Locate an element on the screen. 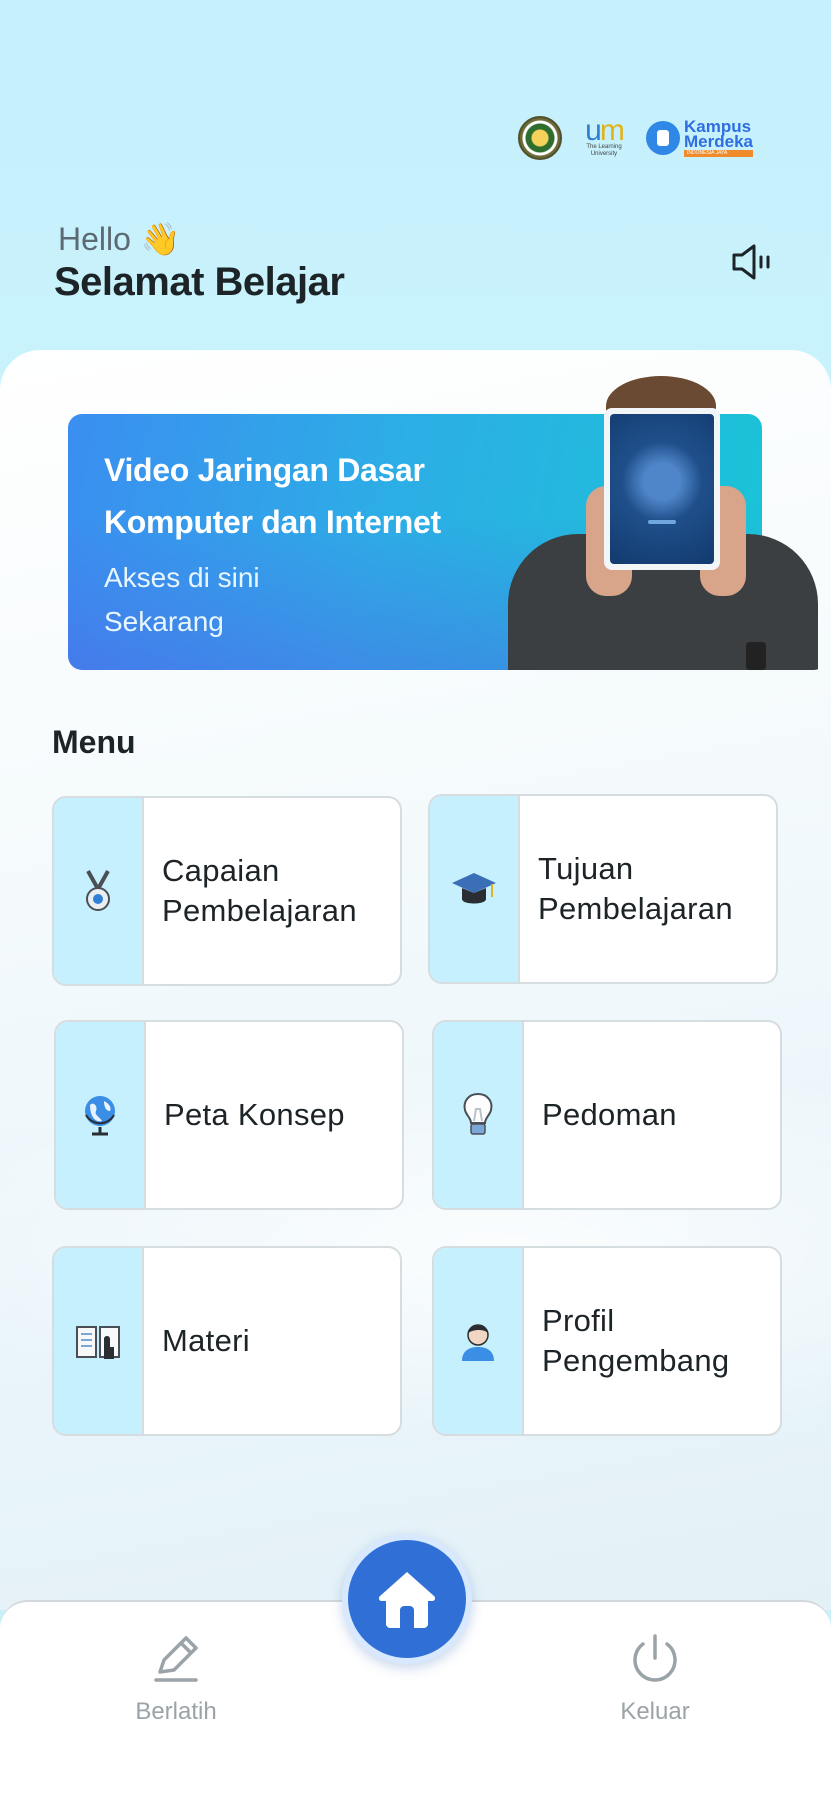  nav-berlatih: Berlatih is located at coordinates (176, 1677).